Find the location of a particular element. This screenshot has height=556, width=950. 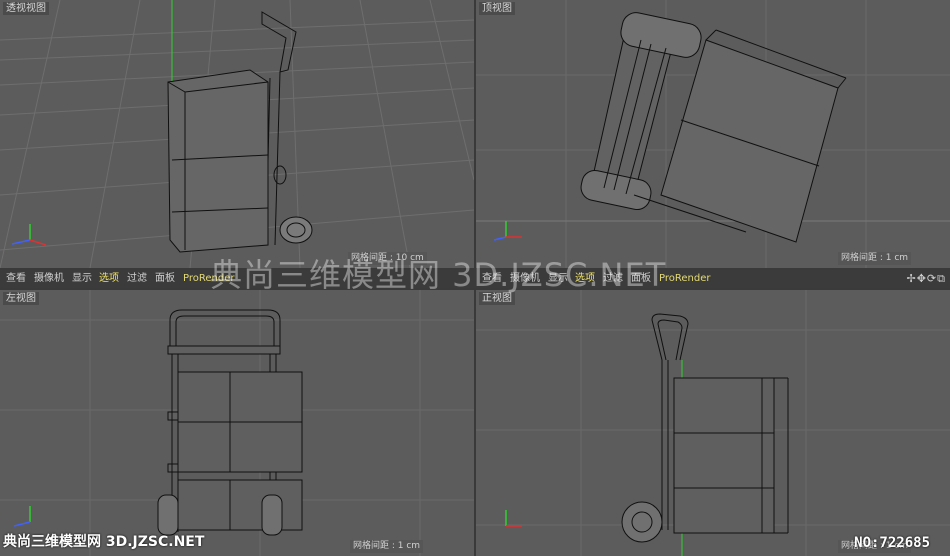

menu-filter-2: 过滤 is located at coordinates (613, 279).